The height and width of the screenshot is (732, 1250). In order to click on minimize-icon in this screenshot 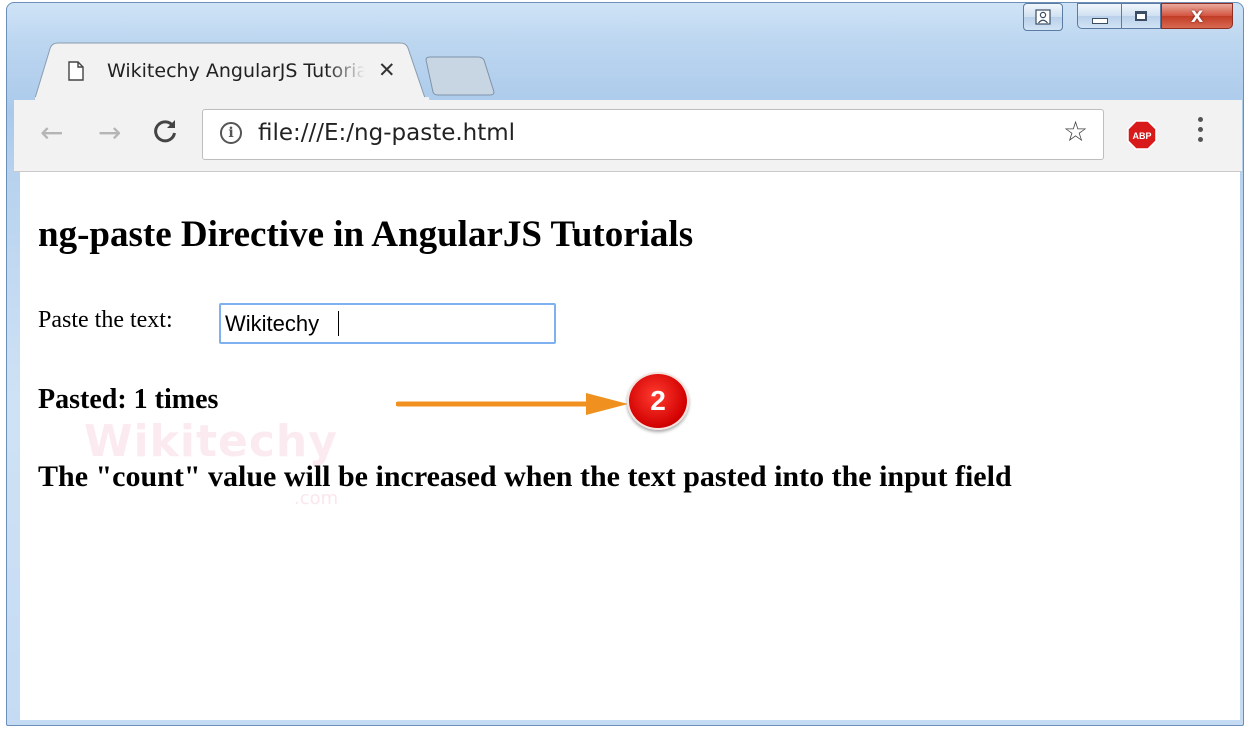, I will do `click(1099, 21)`.